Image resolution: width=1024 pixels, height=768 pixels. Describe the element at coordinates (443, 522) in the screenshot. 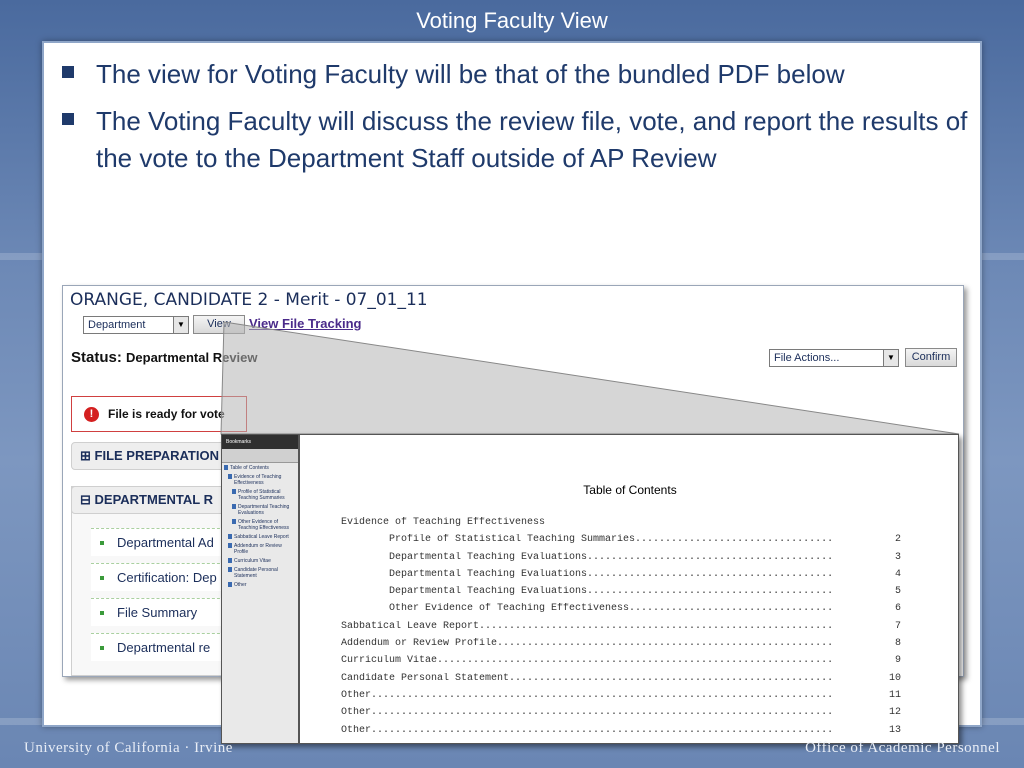

I see `toc-entry: Evidence of Teaching Effectiveness` at that location.